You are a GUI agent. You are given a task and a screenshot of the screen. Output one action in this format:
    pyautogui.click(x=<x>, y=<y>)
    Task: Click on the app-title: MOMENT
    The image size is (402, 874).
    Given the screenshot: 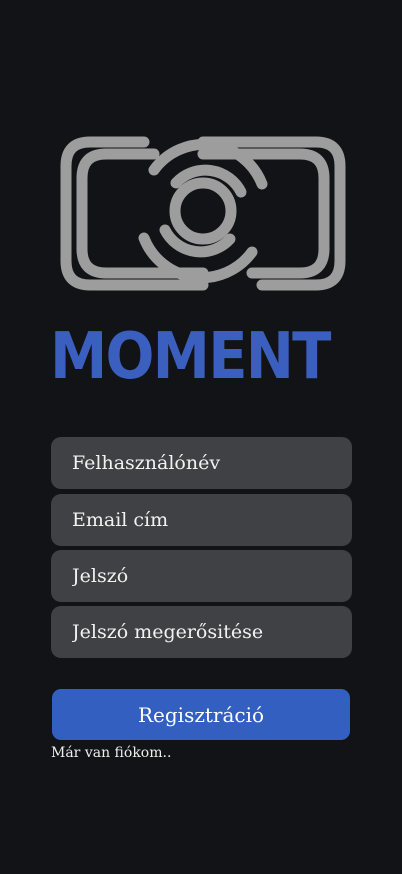 What is the action you would take?
    pyautogui.click(x=190, y=357)
    